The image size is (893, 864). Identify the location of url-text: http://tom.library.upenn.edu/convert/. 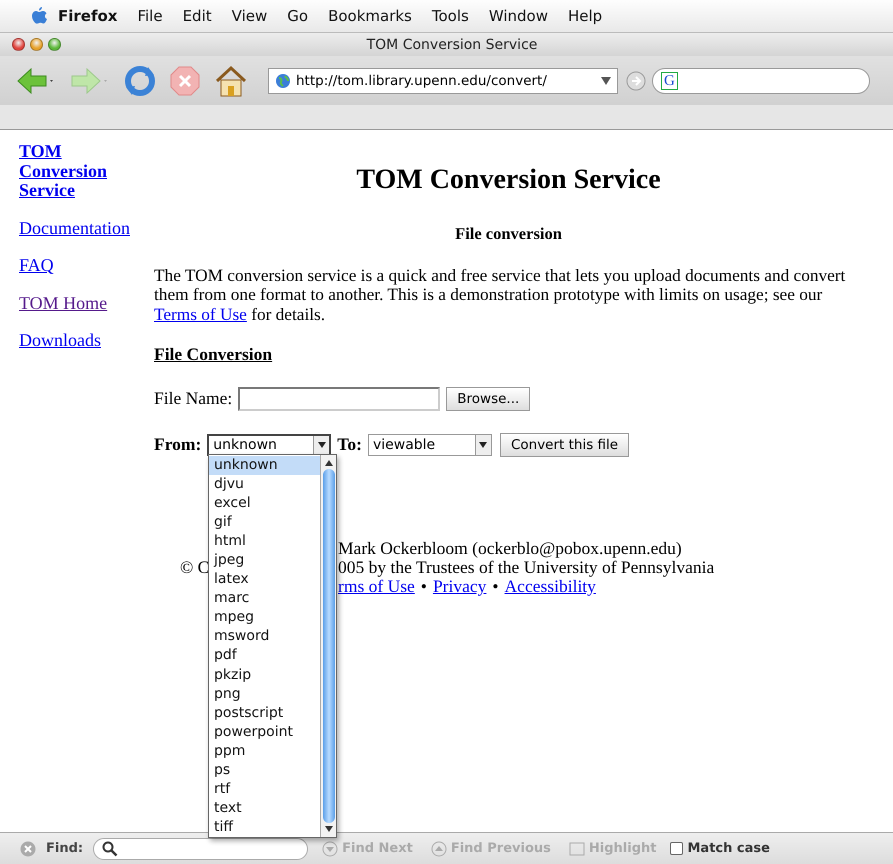
(422, 80).